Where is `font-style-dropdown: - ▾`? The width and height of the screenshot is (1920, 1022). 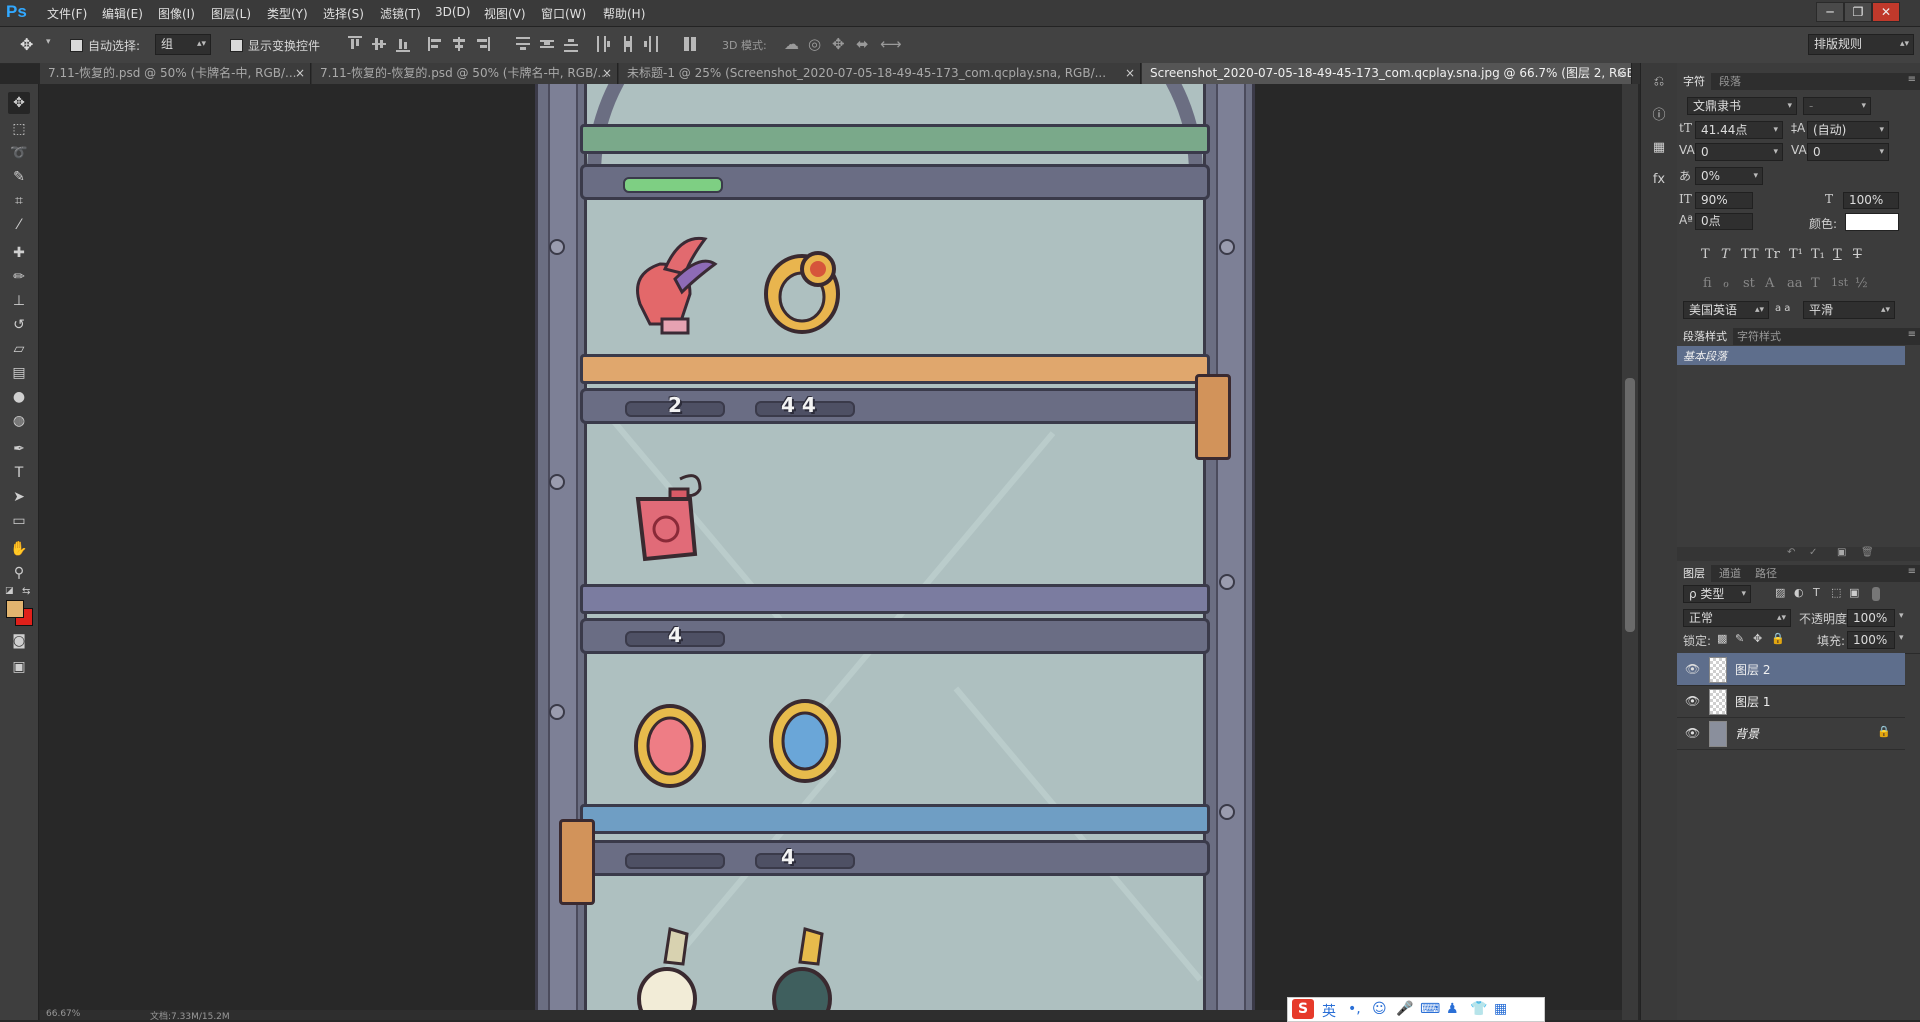
font-style-dropdown: - ▾ is located at coordinates (1837, 106).